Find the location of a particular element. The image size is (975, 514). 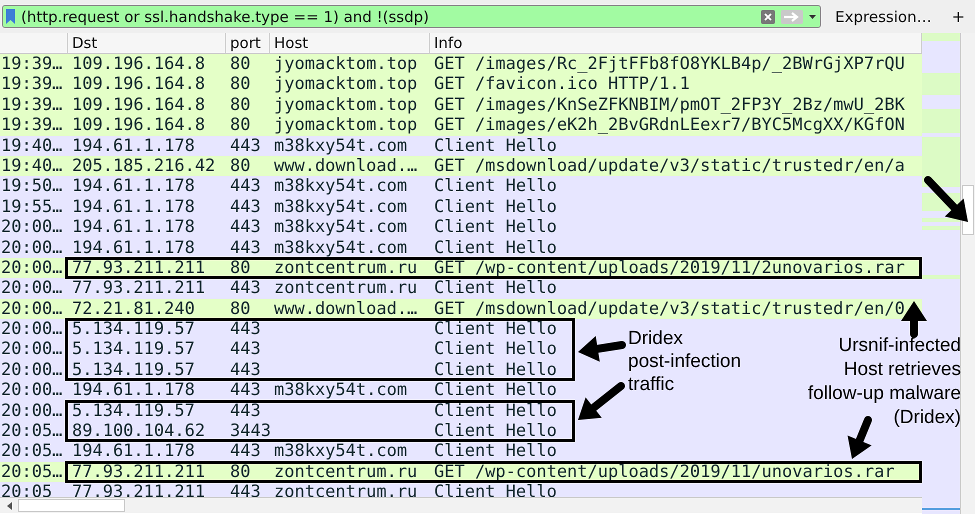

horizontal-scrollbar is located at coordinates (461, 505).